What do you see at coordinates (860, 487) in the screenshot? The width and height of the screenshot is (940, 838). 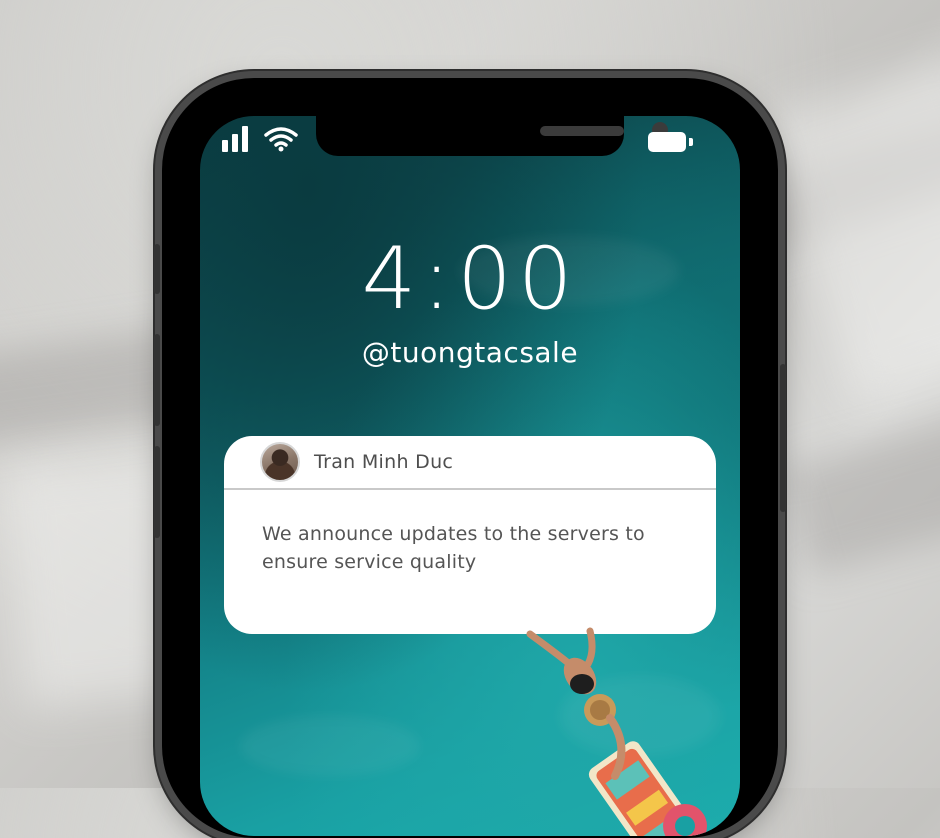 I see `wall-shadow-band-lower` at bounding box center [860, 487].